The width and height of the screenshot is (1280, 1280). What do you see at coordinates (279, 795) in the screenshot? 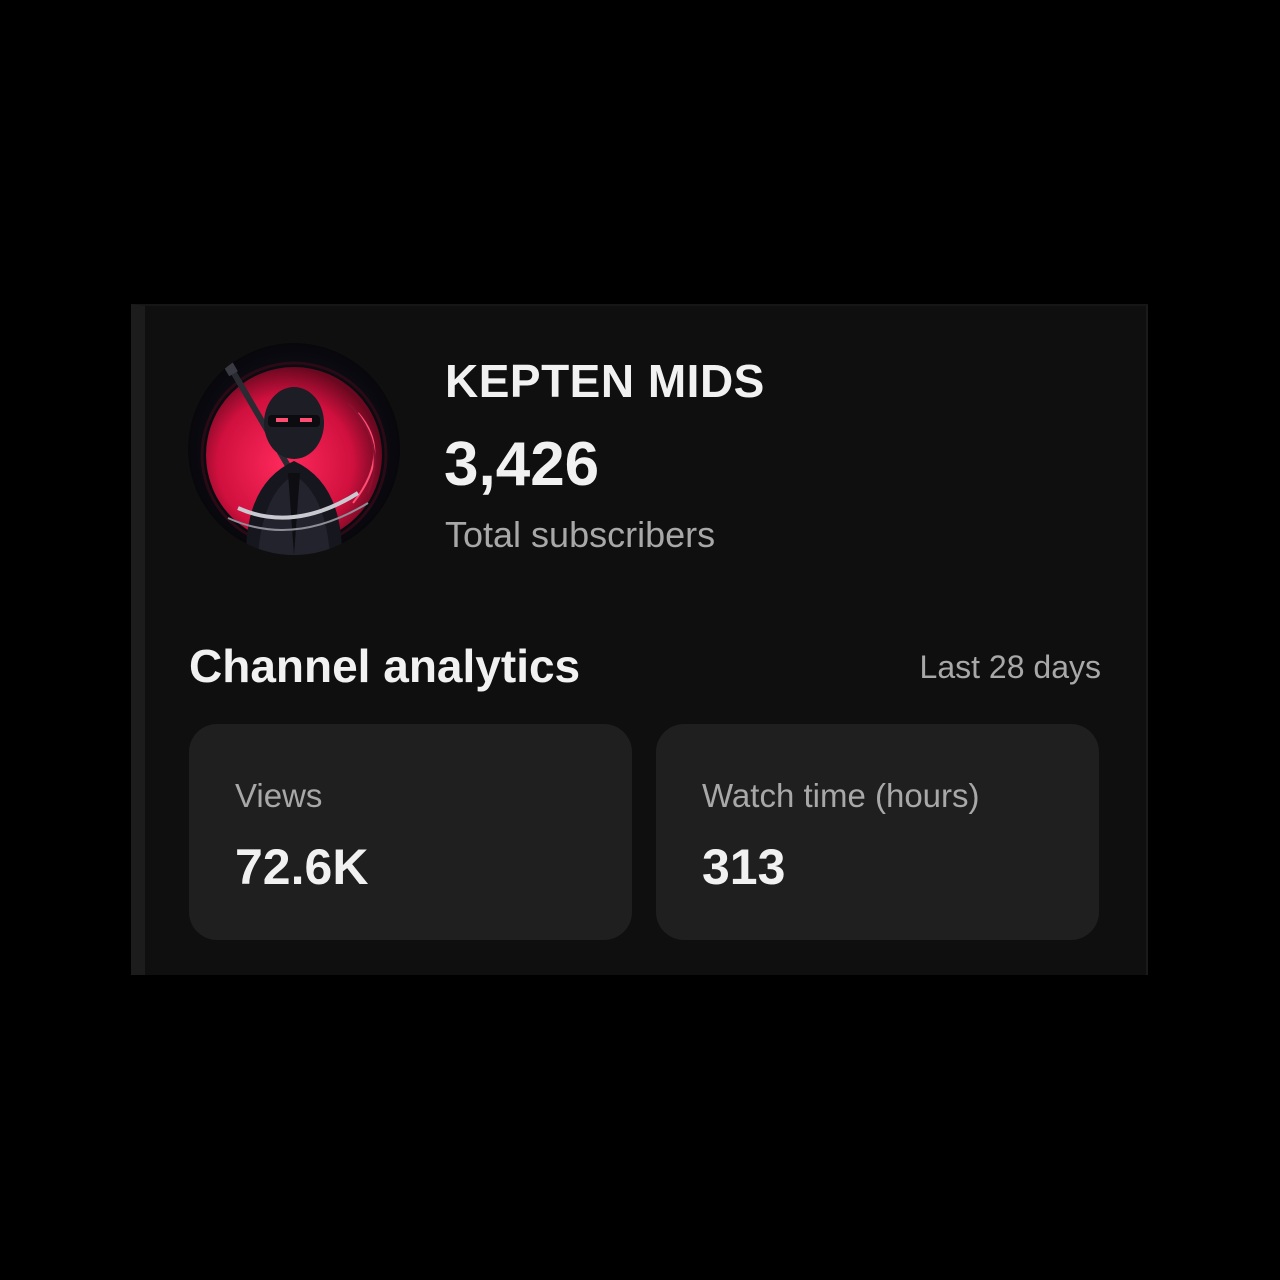
I see `views-label: Views` at bounding box center [279, 795].